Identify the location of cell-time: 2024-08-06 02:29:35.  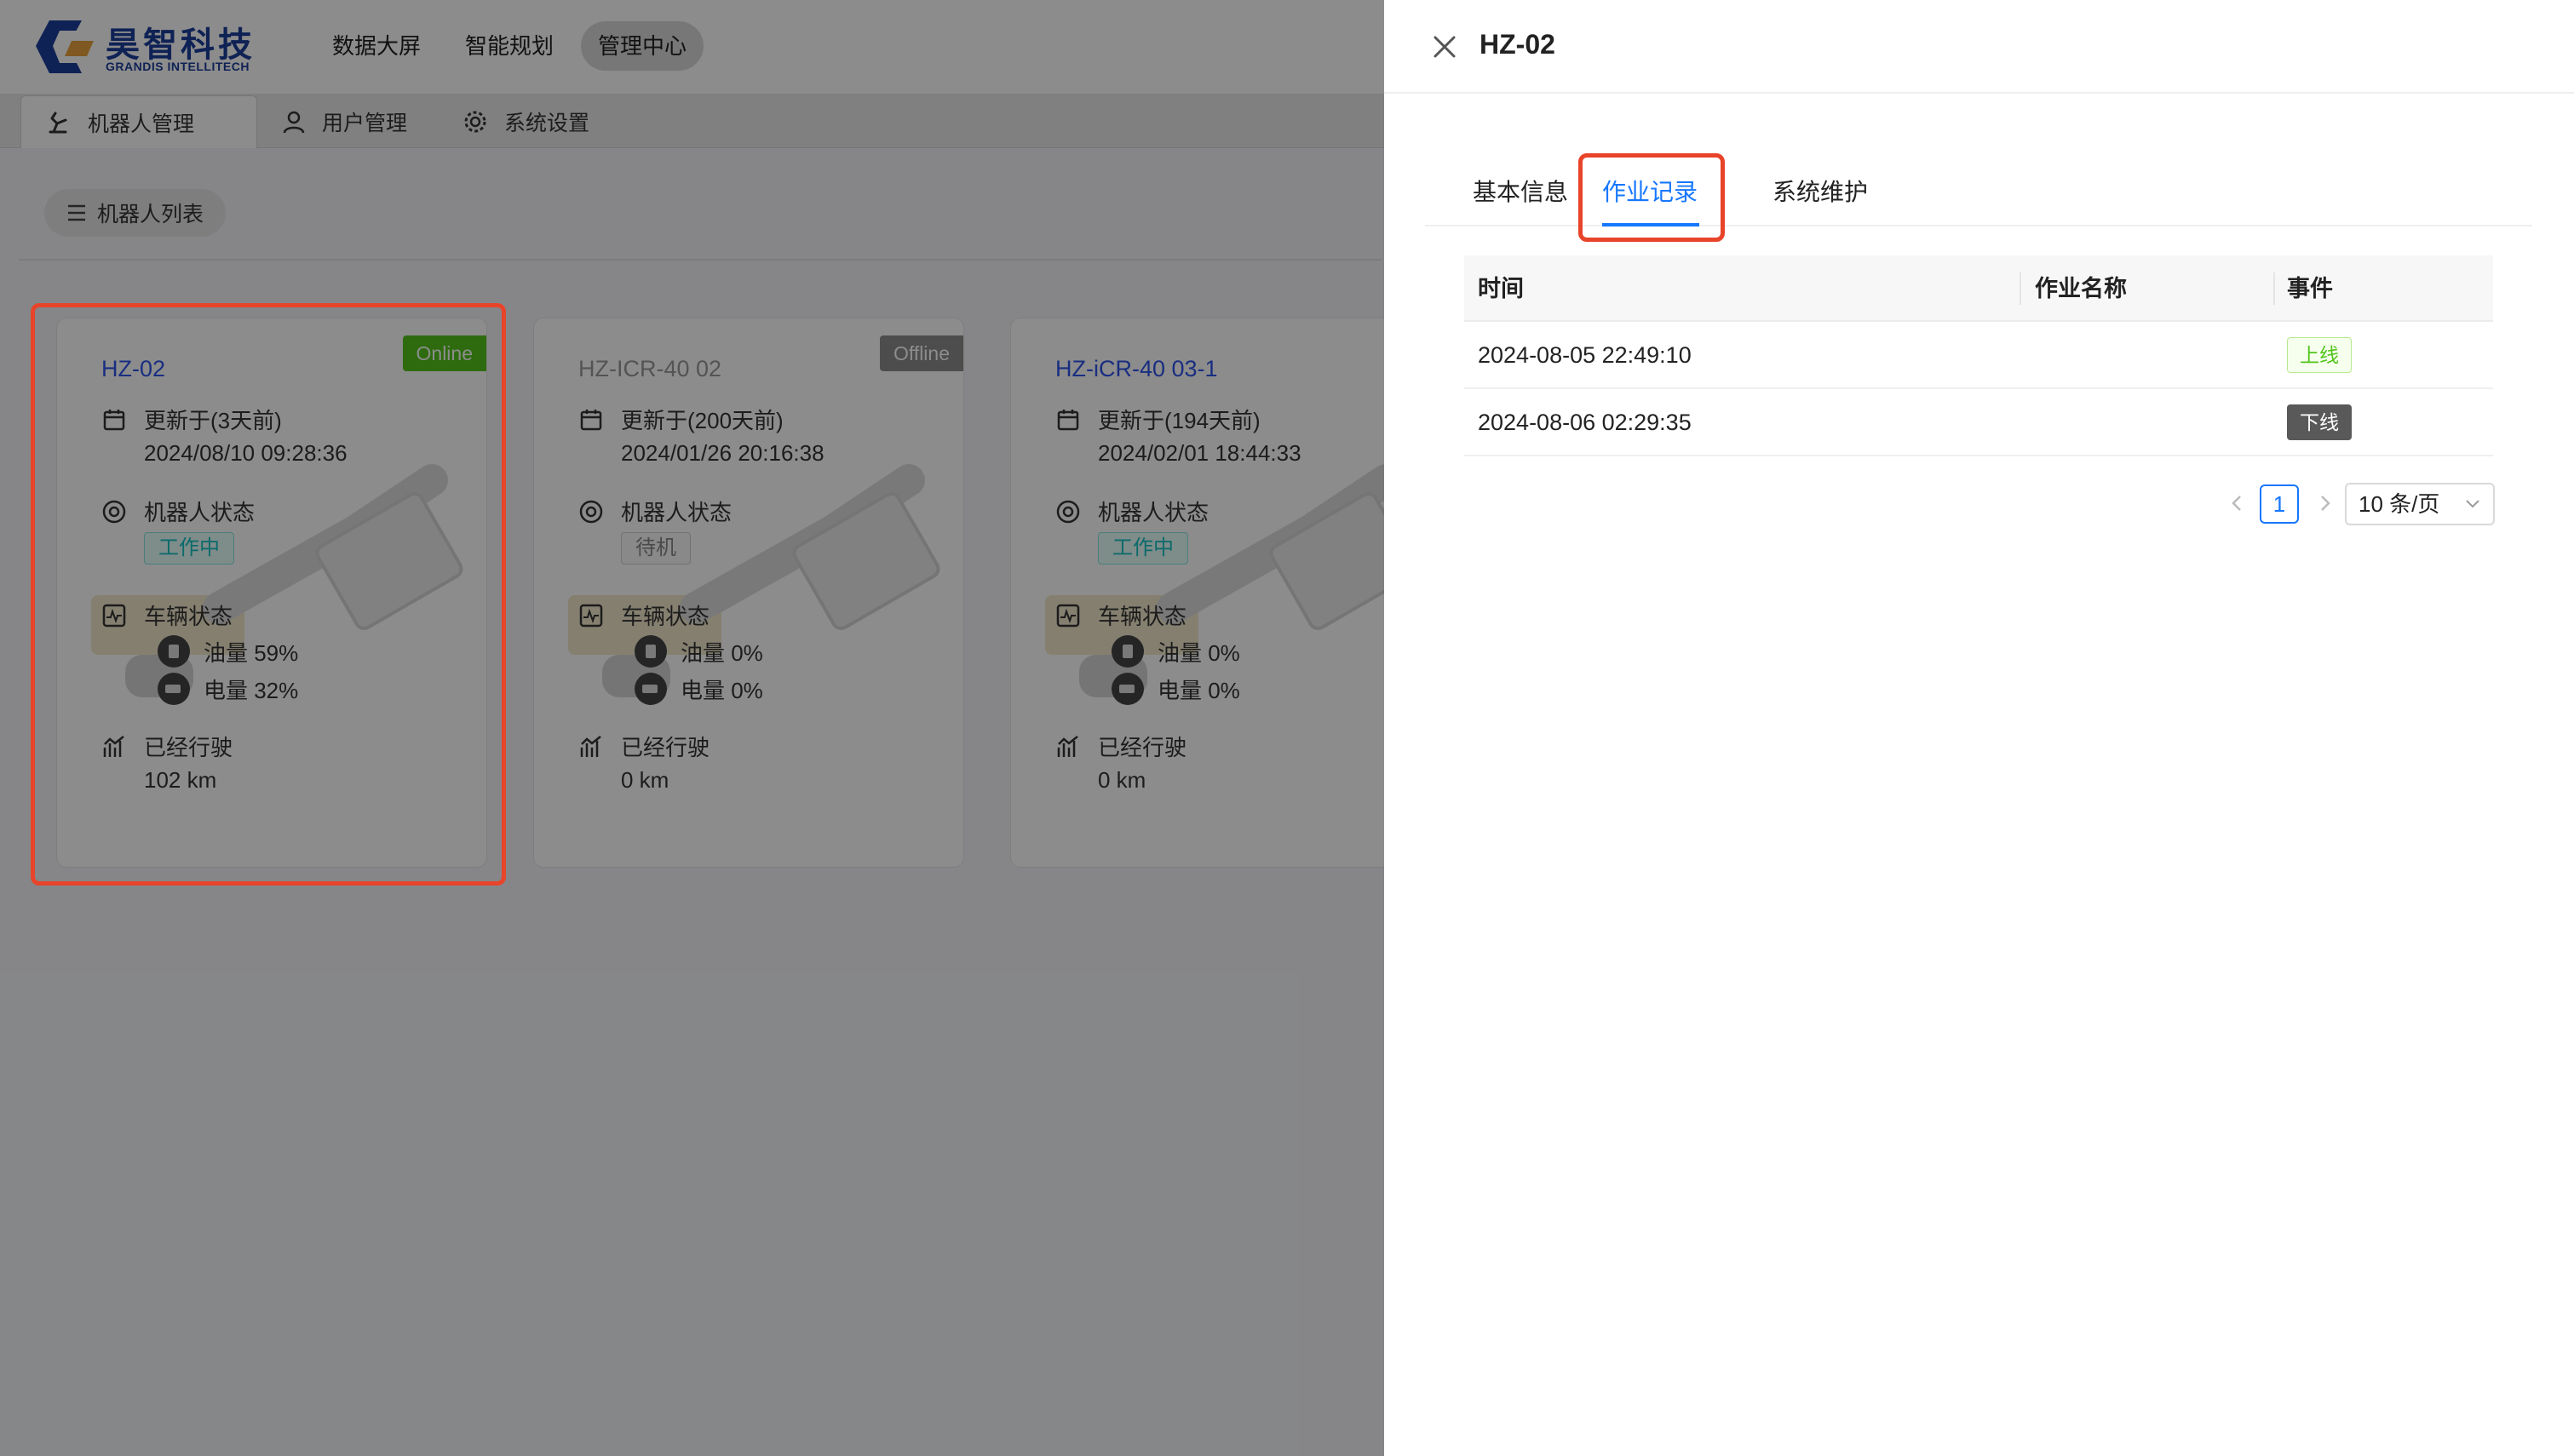
(1585, 423).